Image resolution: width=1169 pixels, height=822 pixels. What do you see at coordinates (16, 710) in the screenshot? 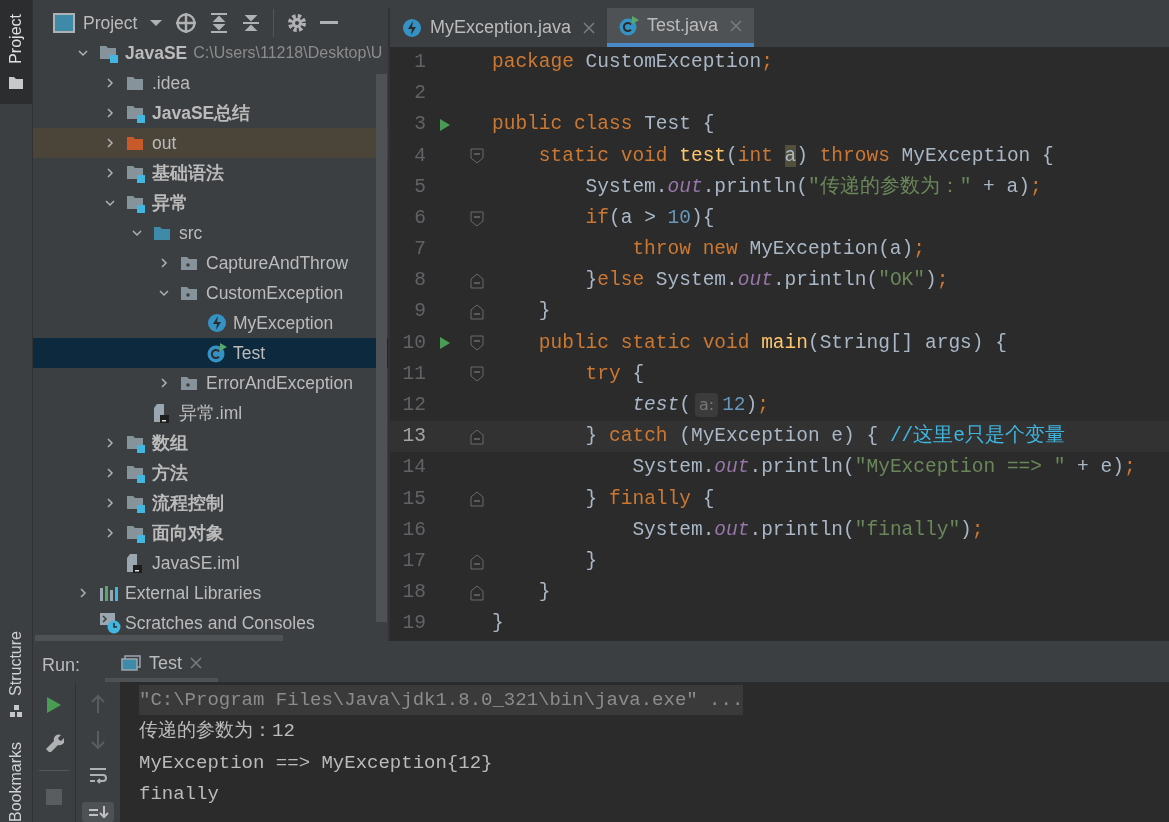
I see `structure-icon` at bounding box center [16, 710].